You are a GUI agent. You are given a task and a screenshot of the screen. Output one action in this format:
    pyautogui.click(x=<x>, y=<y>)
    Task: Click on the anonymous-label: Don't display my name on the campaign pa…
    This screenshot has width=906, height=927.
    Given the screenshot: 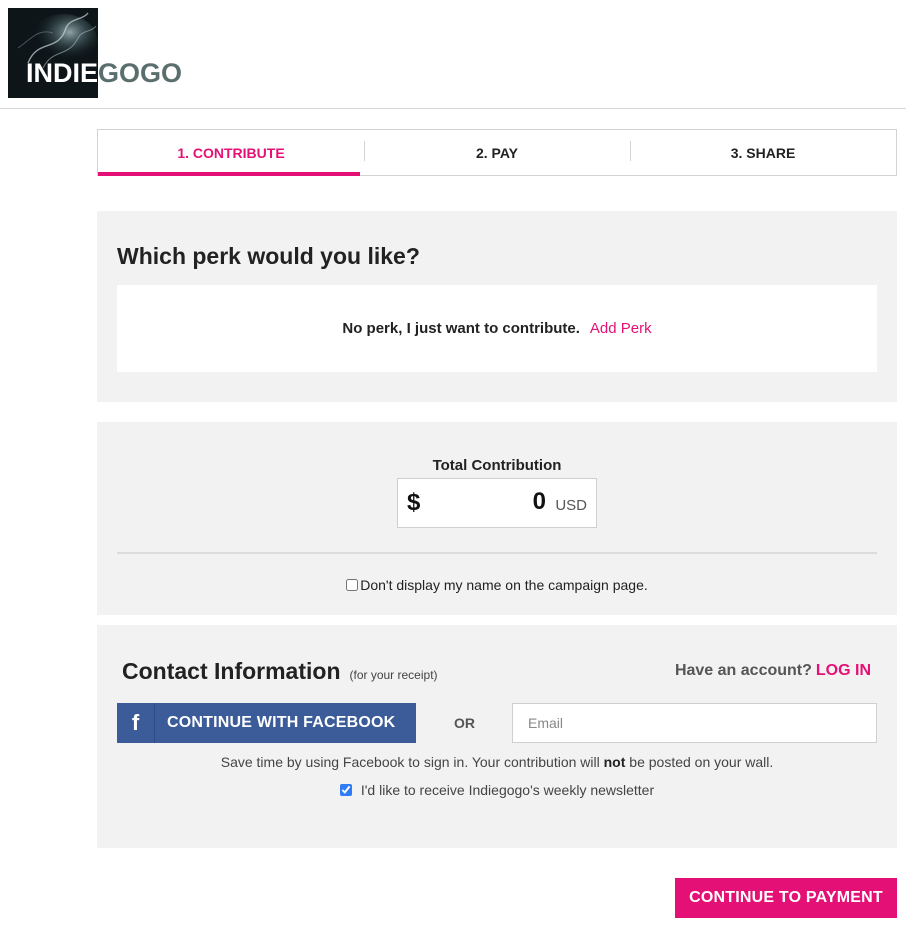 What is the action you would take?
    pyautogui.click(x=504, y=585)
    